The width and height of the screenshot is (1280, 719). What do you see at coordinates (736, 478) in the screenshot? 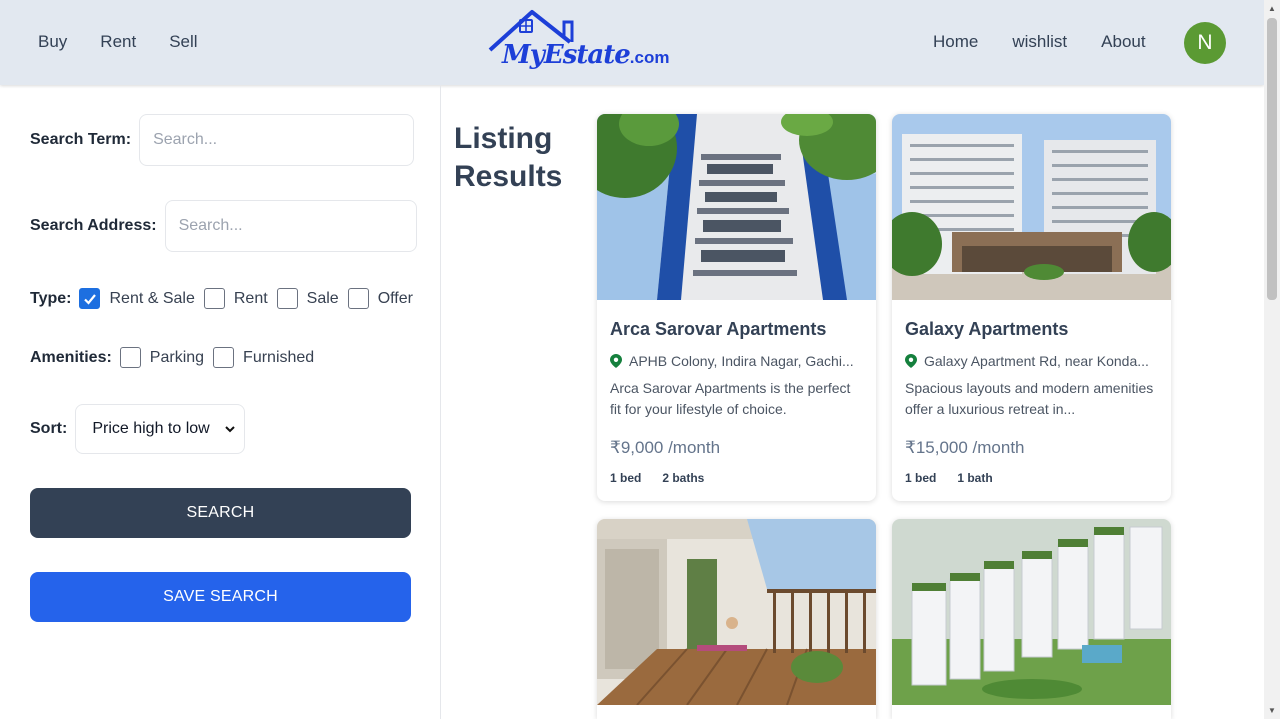
I see `listing-meta: 1 bed 2 baths` at bounding box center [736, 478].